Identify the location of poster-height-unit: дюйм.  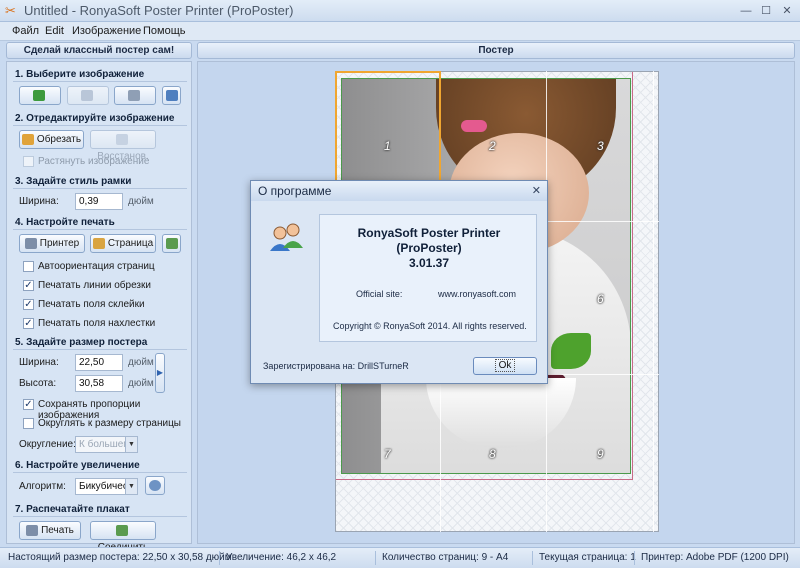
(141, 383).